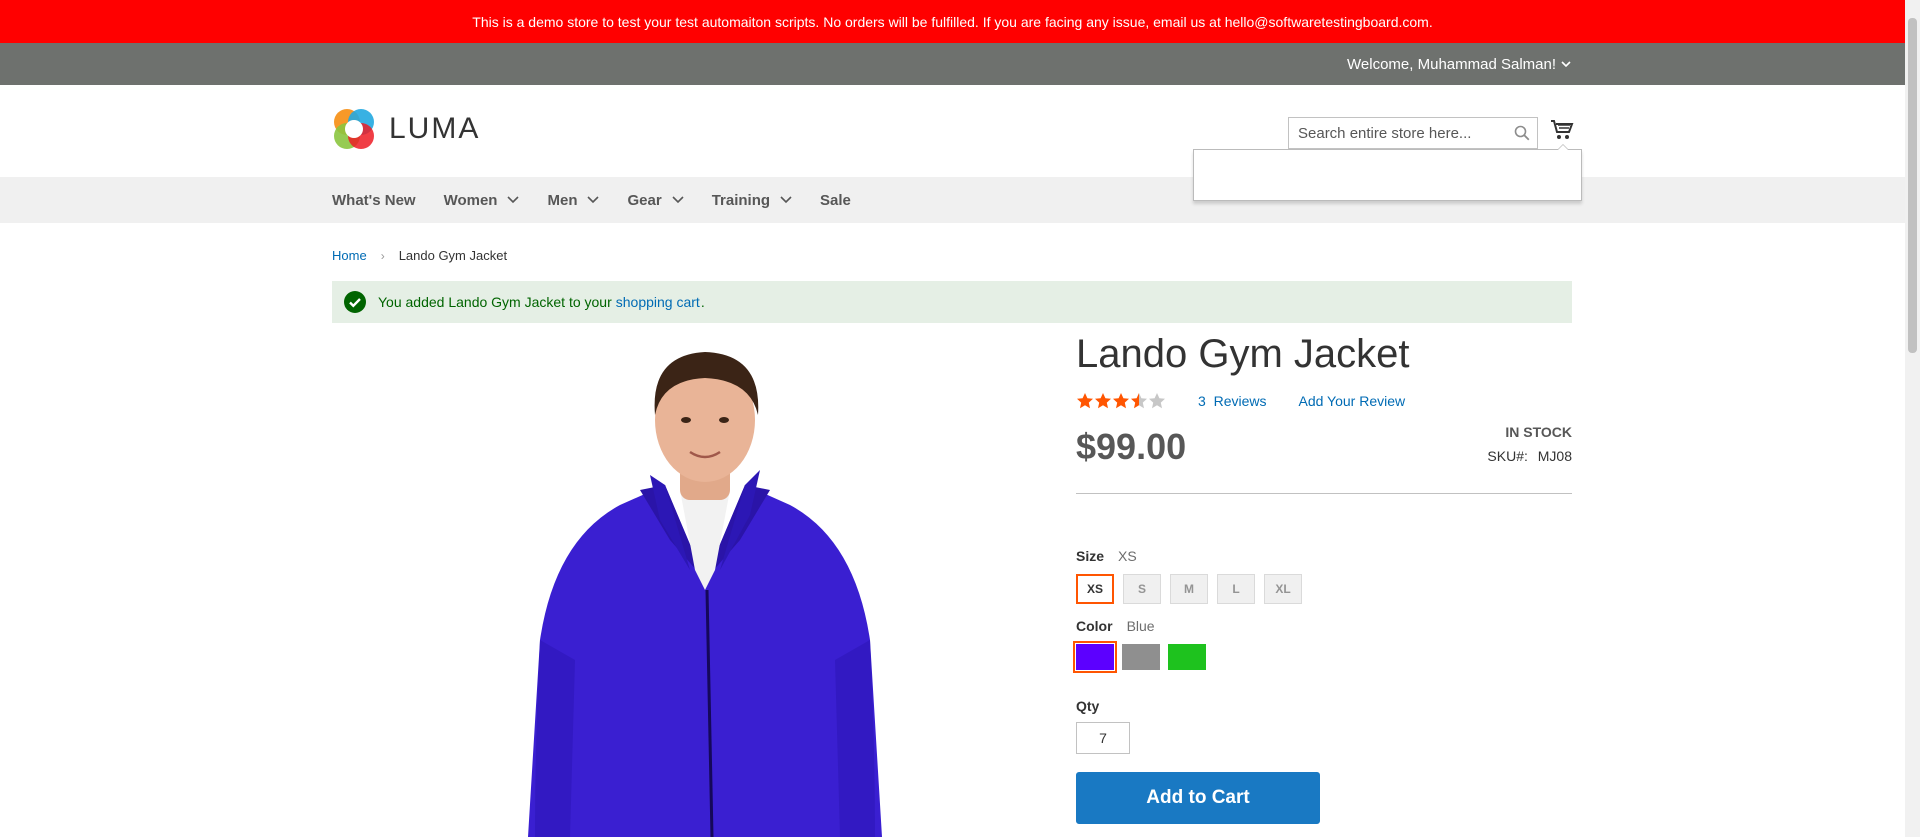 The image size is (1920, 837). What do you see at coordinates (1529, 443) in the screenshot?
I see `stock-sku-box: In stock SKU#: MJ08` at bounding box center [1529, 443].